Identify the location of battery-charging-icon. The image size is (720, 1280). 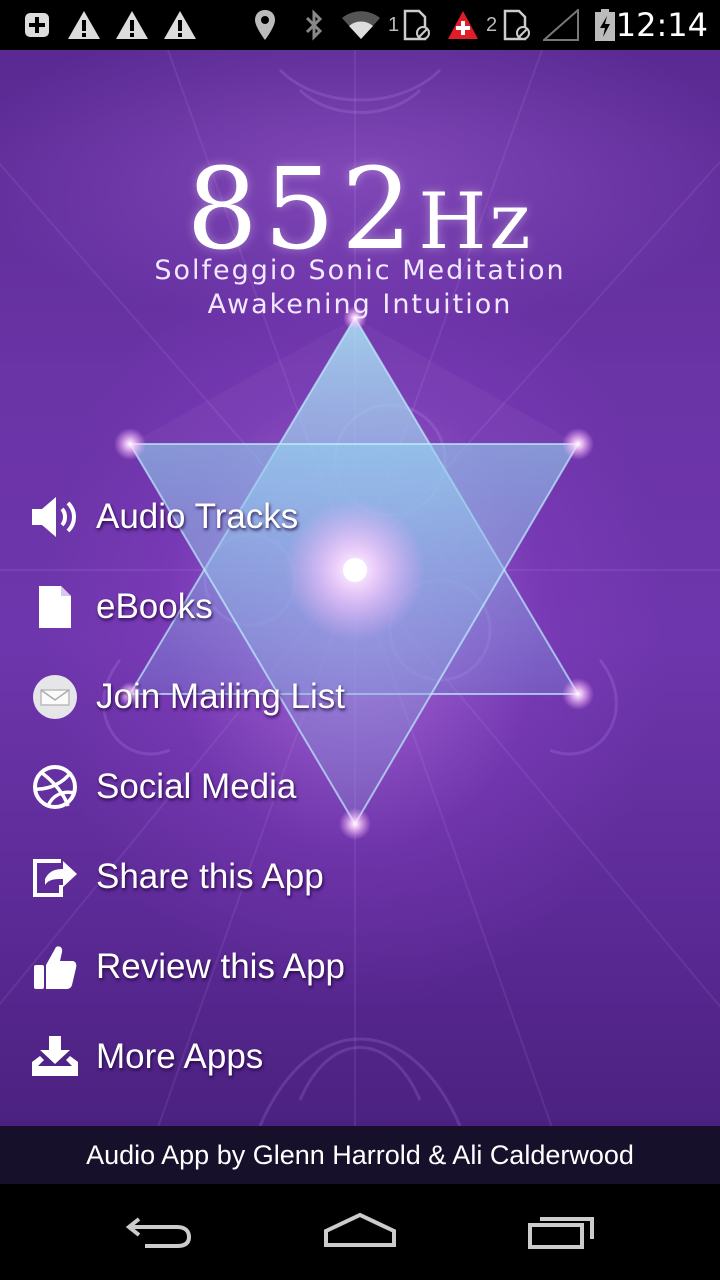
(605, 25).